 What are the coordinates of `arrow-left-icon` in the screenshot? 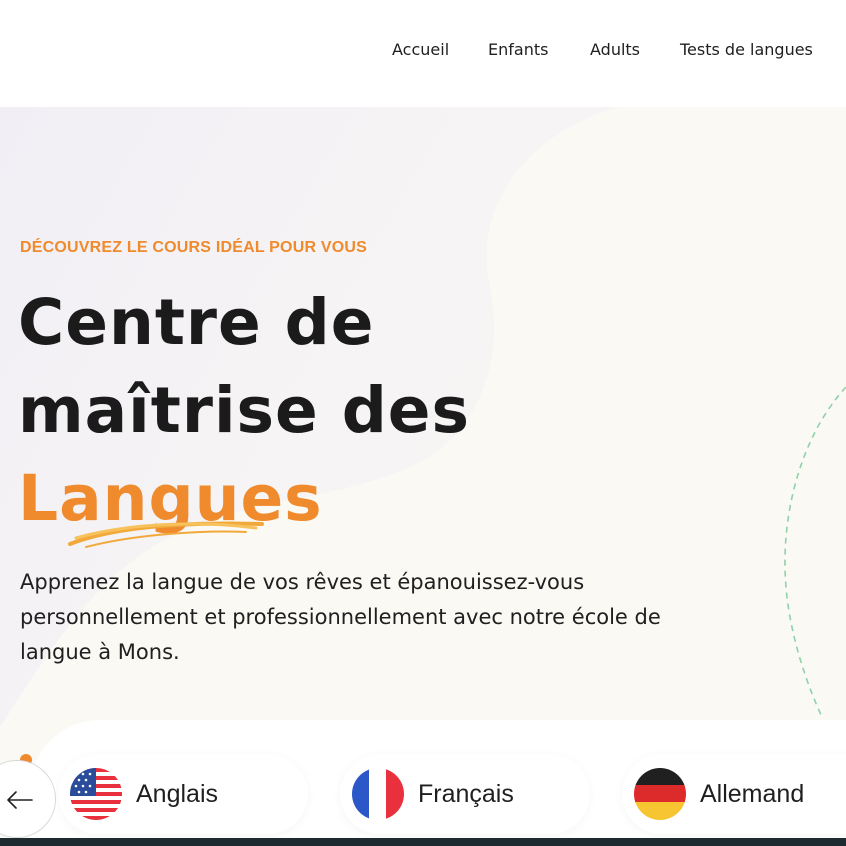 It's located at (20, 800).